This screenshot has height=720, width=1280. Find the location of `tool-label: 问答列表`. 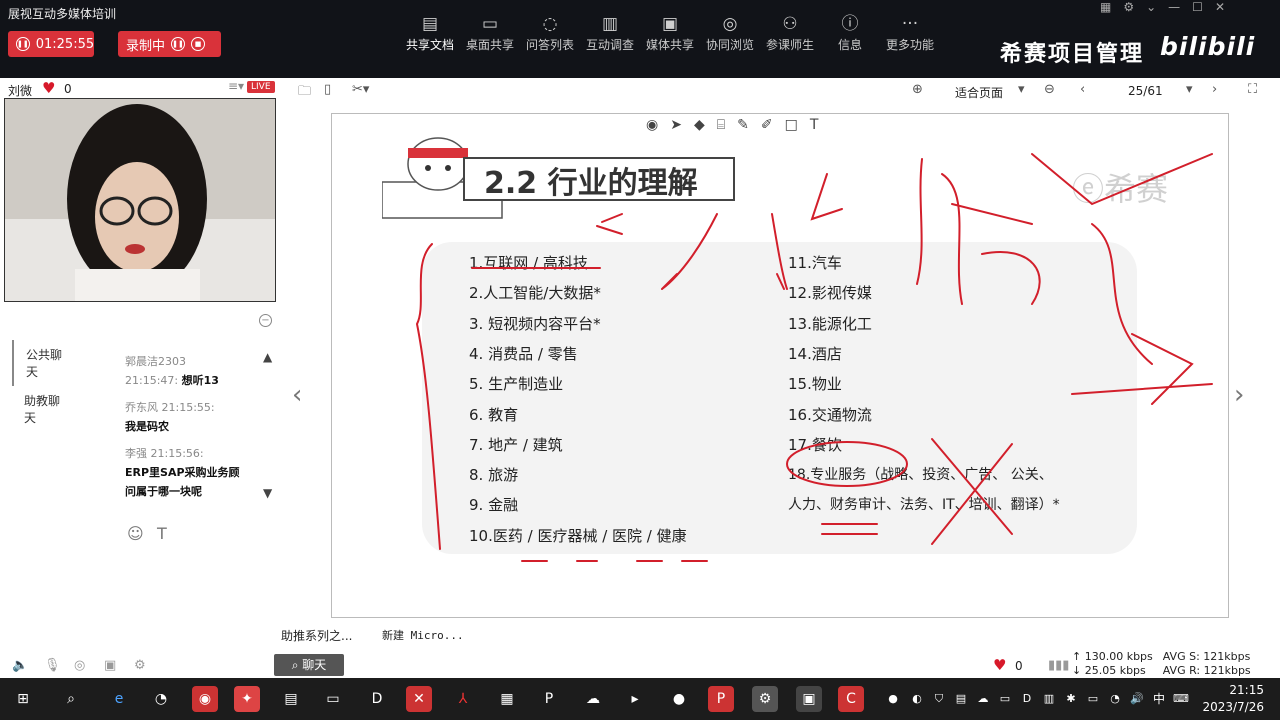

tool-label: 问答列表 is located at coordinates (549, 45).